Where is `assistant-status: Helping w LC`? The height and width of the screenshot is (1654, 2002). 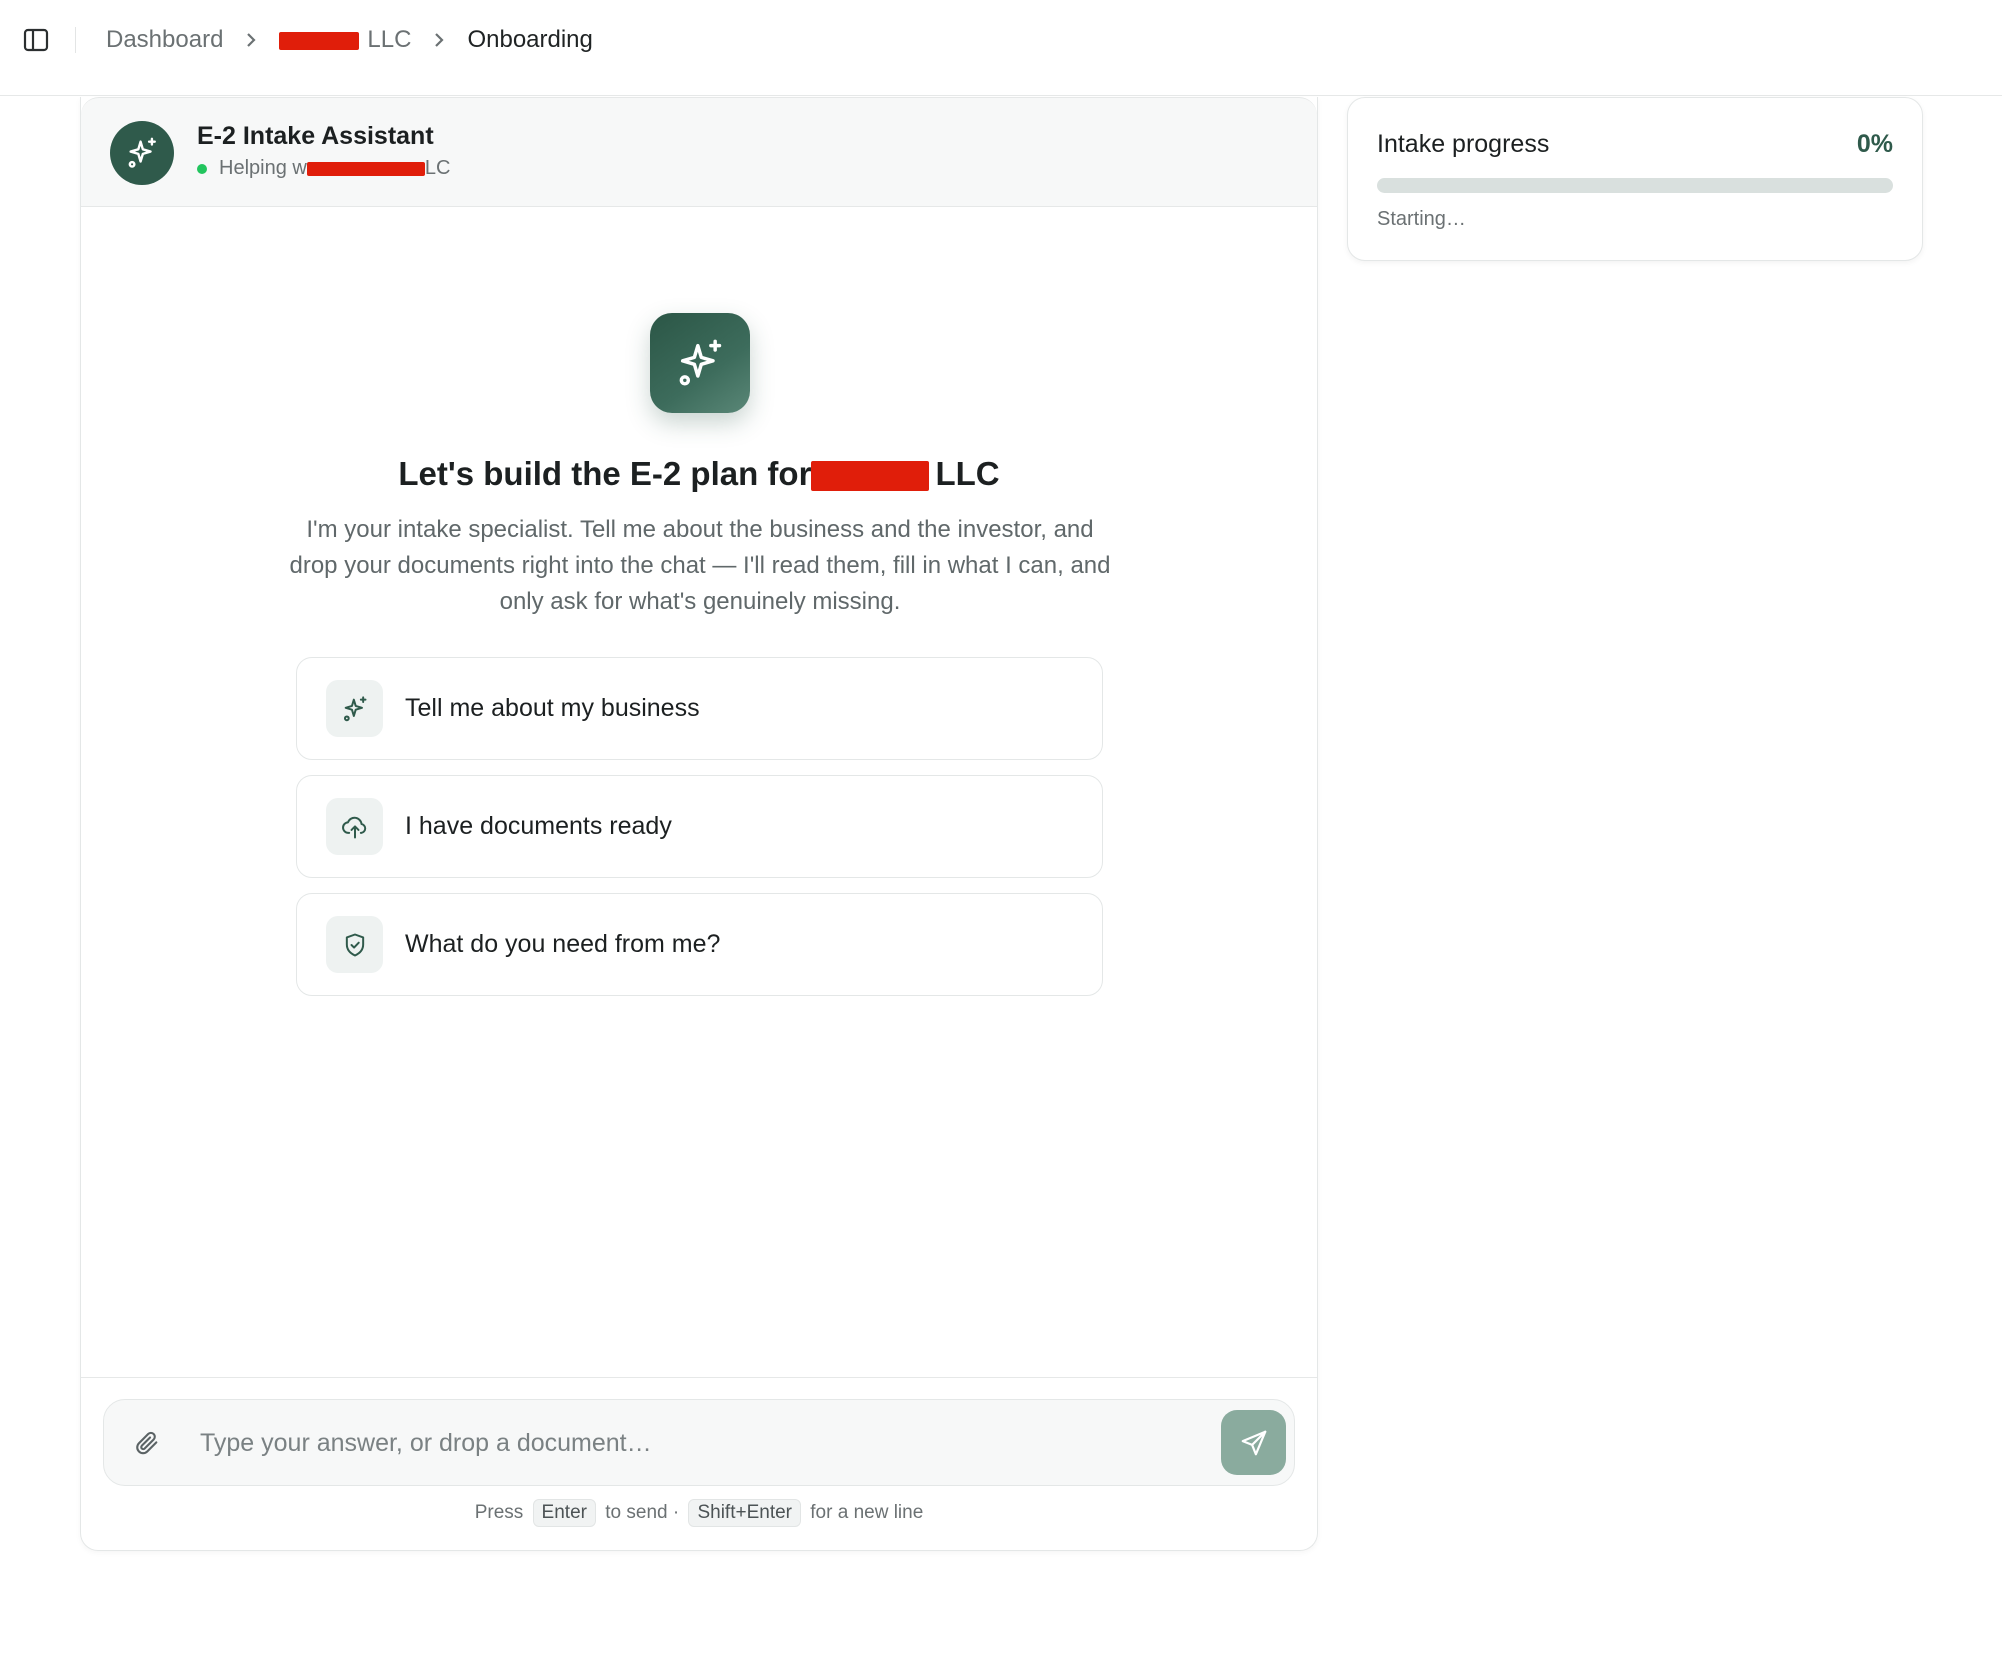
assistant-status: Helping w LC is located at coordinates (323, 168).